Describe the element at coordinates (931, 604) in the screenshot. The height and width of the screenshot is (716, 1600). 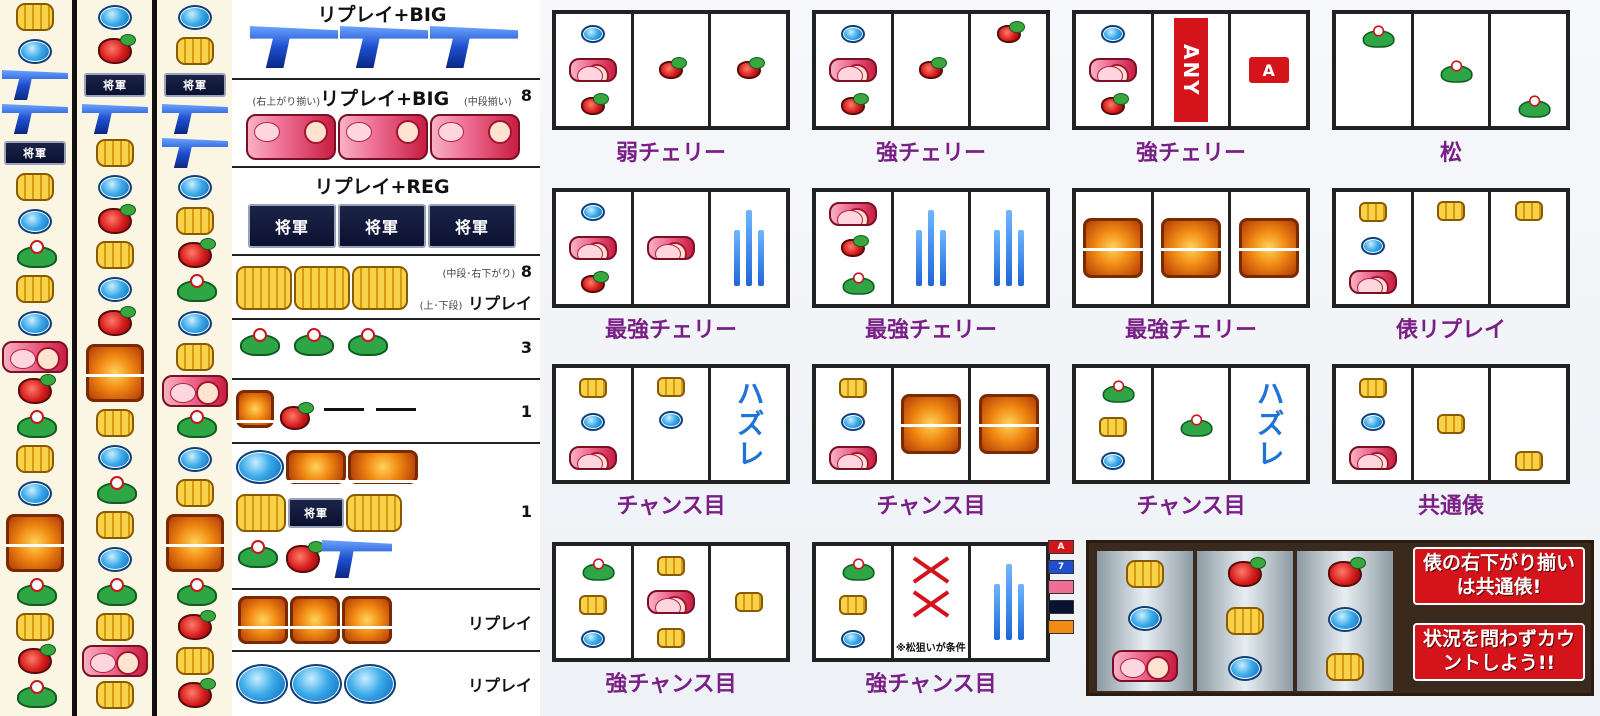
I see `cross-mark-icon` at that location.